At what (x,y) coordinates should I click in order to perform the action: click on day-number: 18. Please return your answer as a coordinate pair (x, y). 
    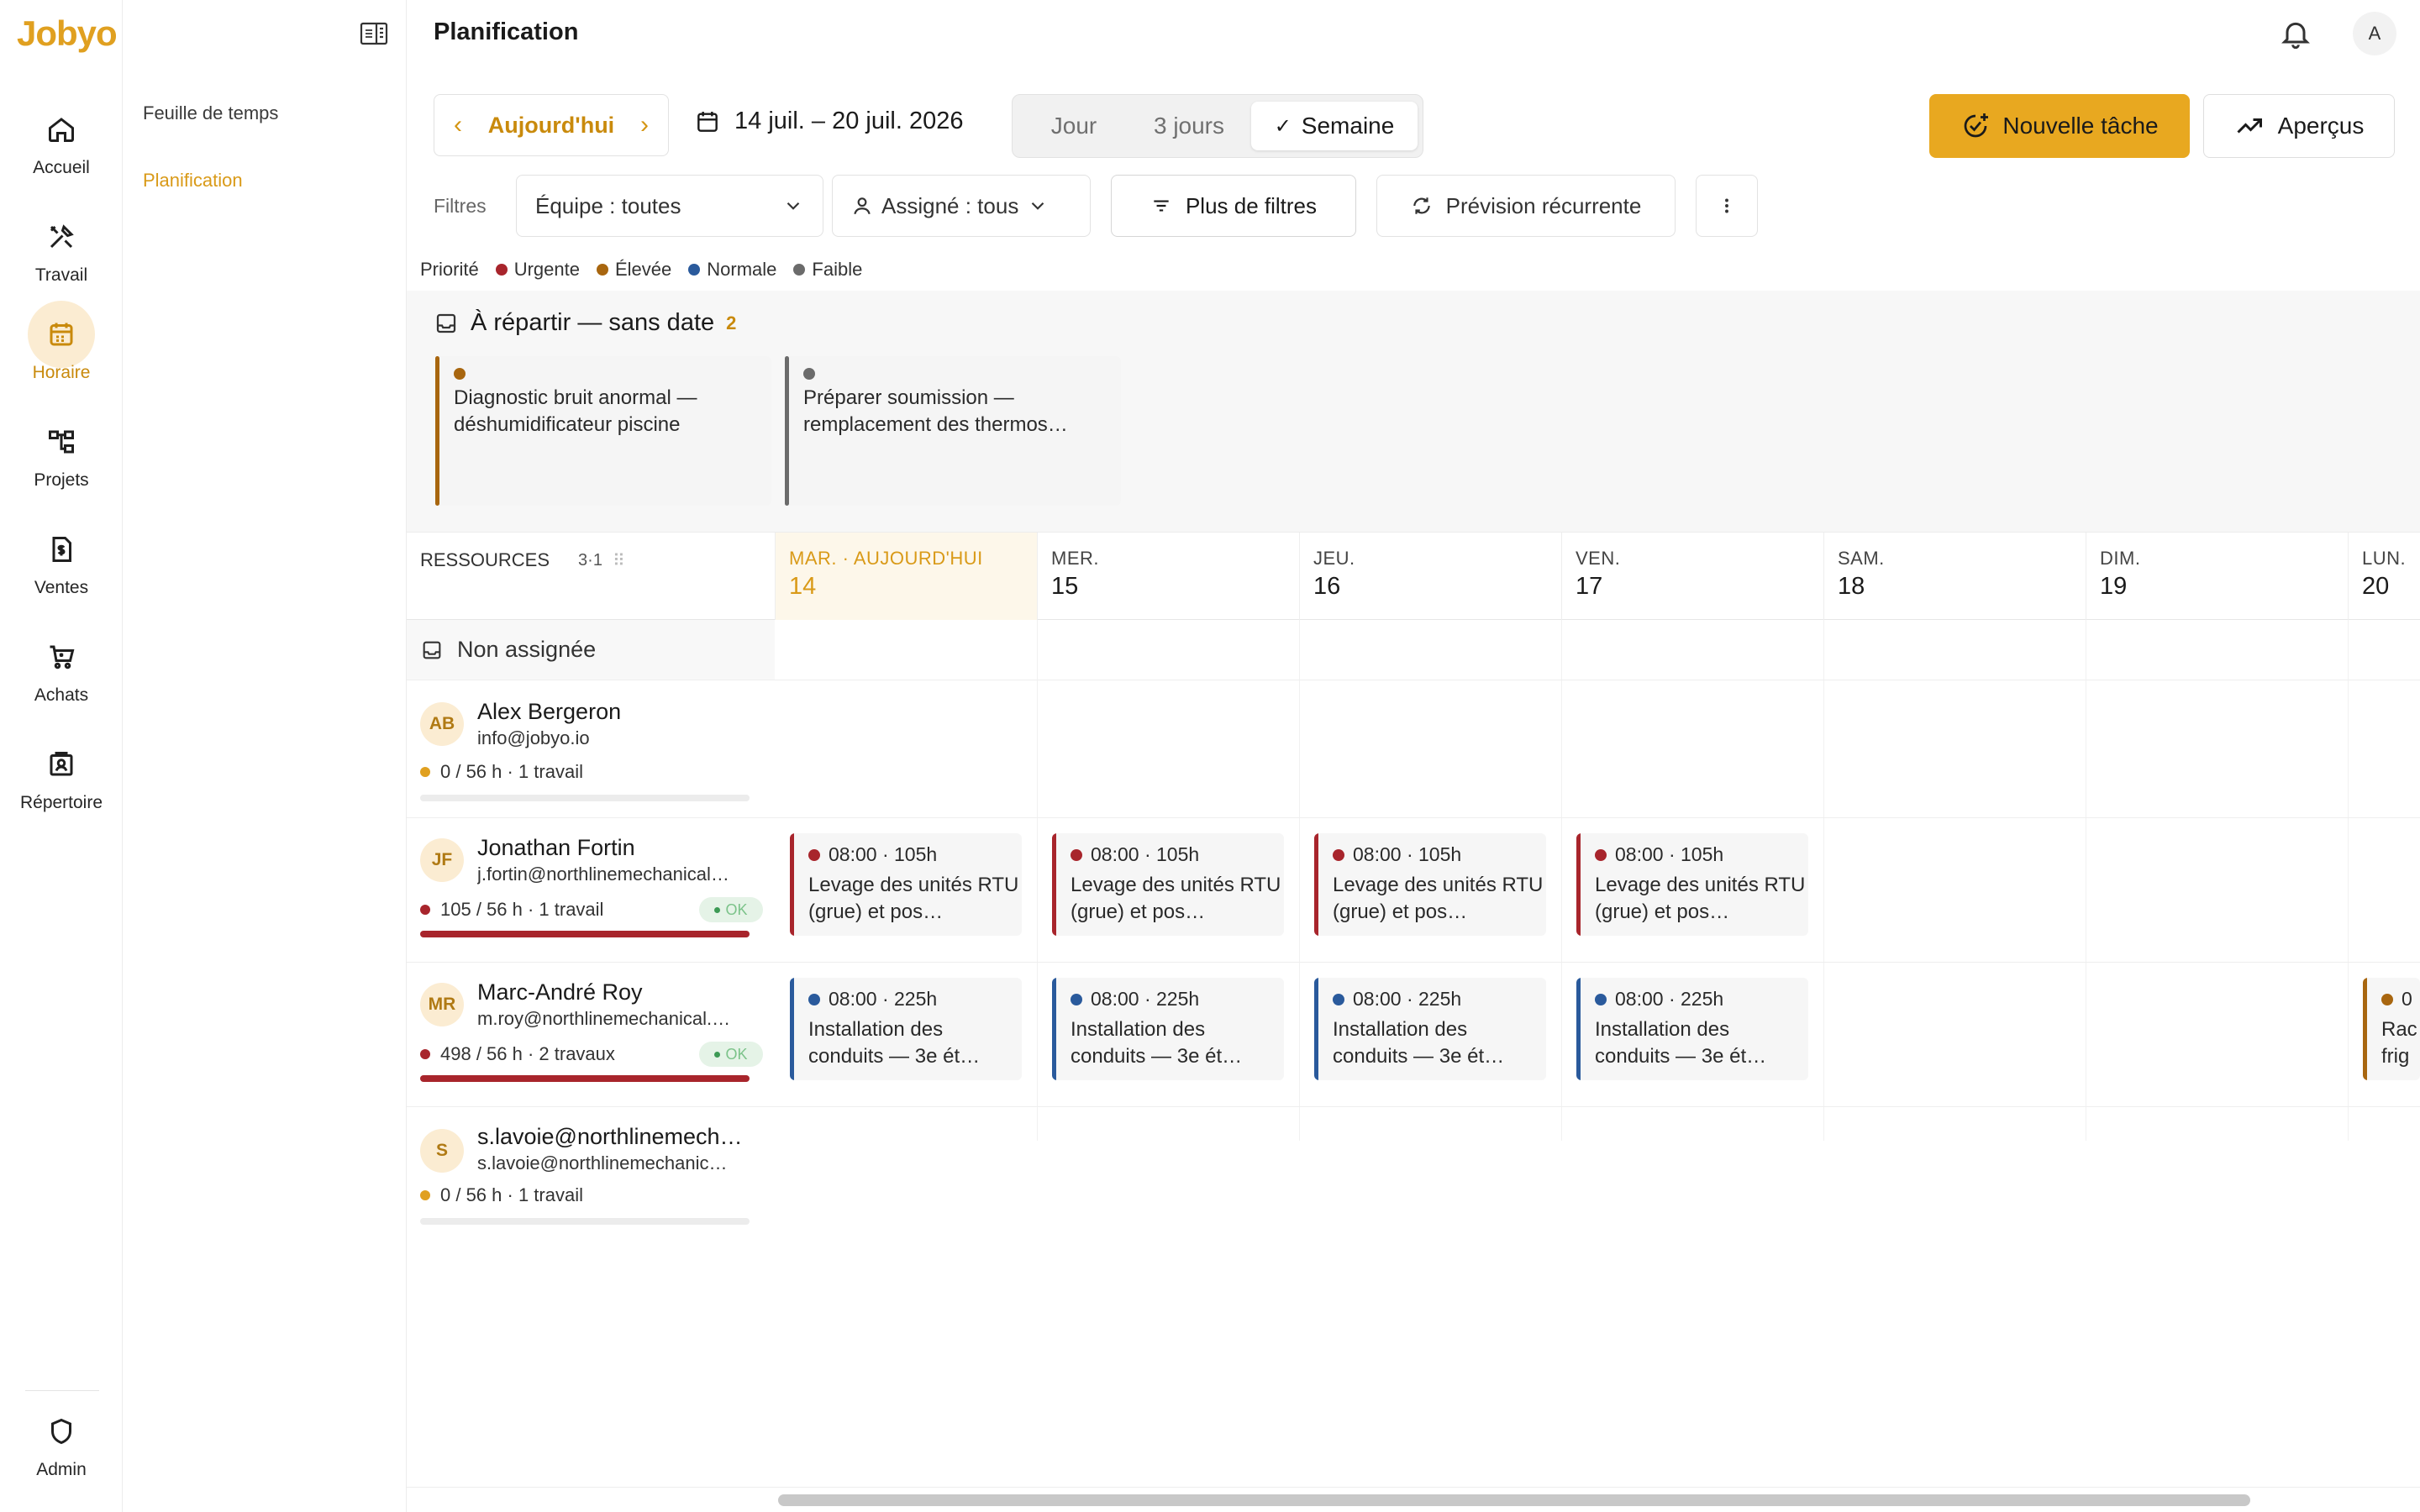
    Looking at the image, I should click on (1852, 586).